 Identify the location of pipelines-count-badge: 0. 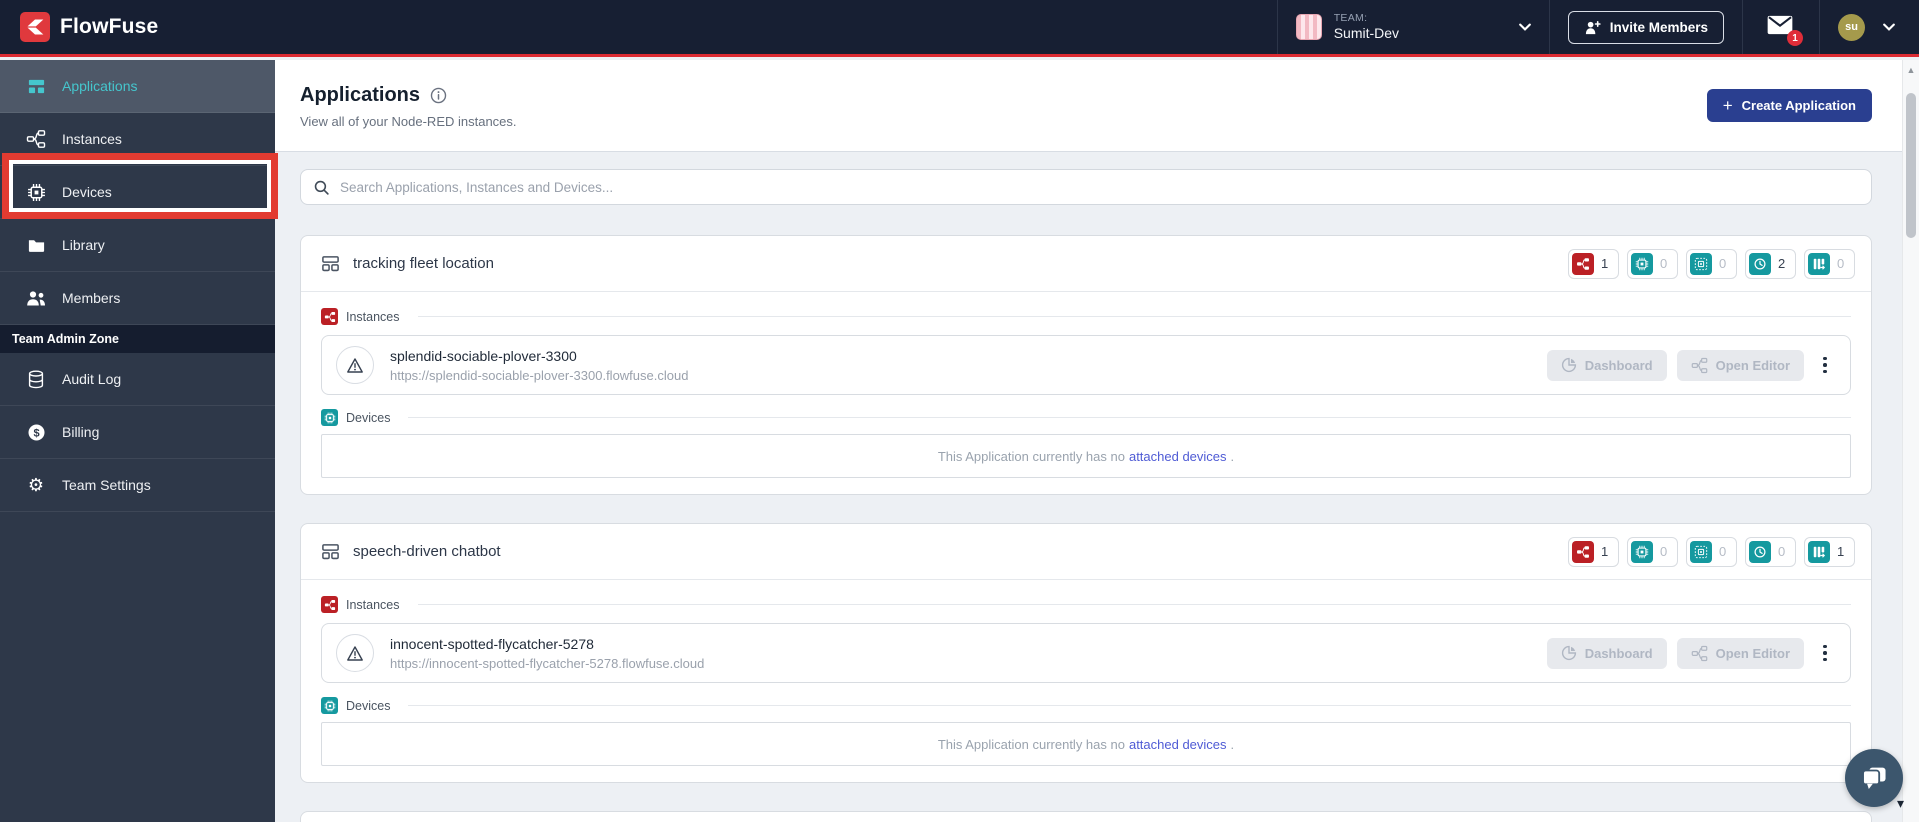
(1829, 263).